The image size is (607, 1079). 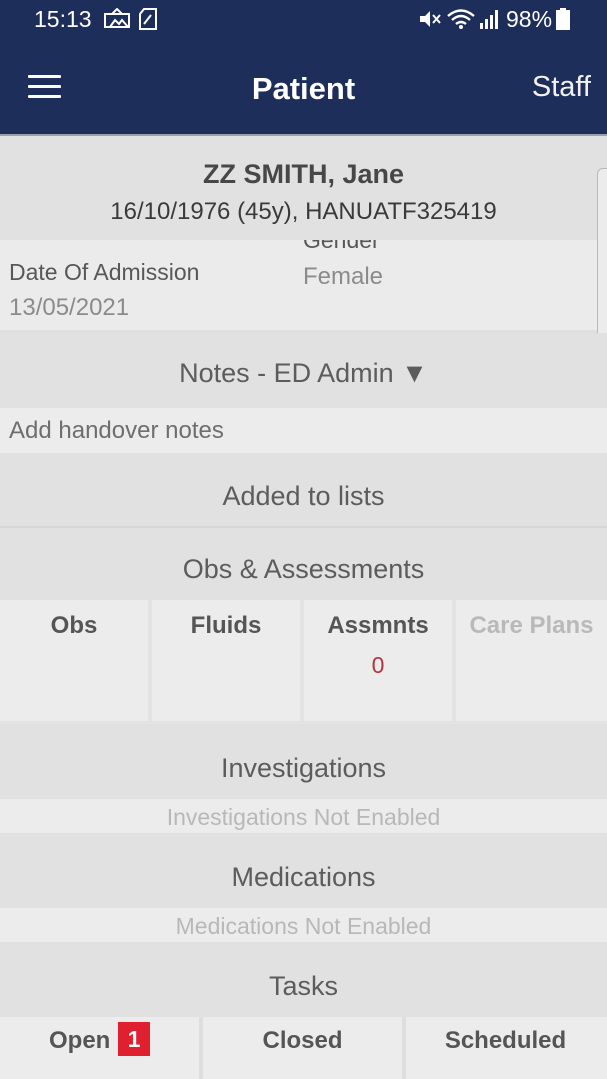 I want to click on gender-value: Female, so click(x=343, y=276).